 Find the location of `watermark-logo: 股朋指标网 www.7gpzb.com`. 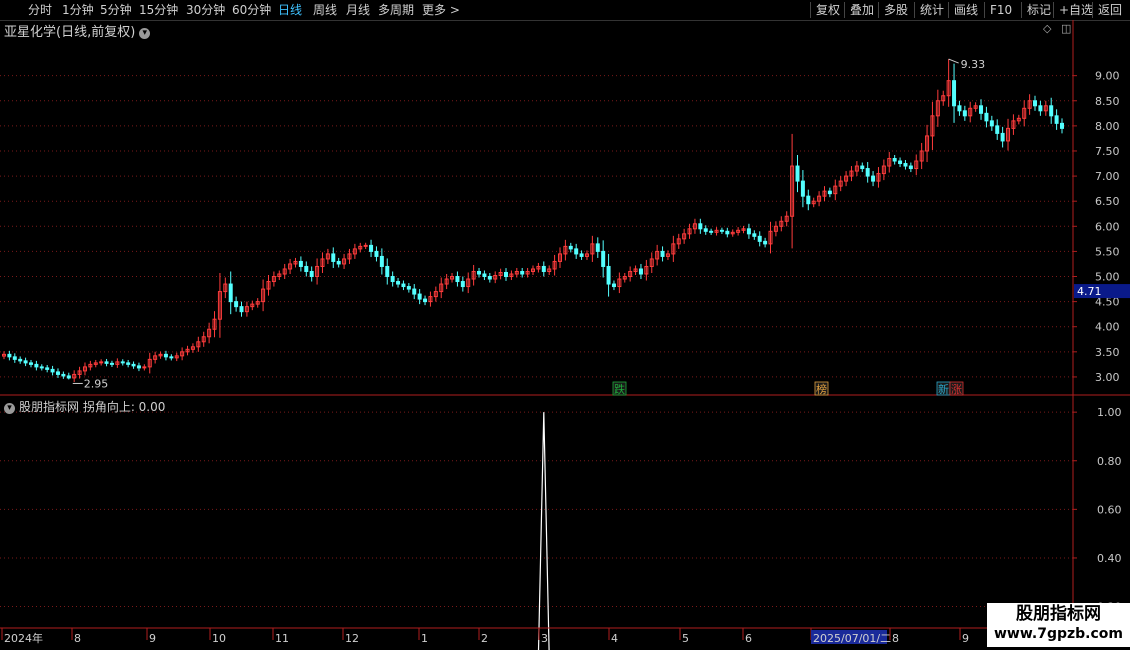

watermark-logo: 股朋指标网 www.7gpzb.com is located at coordinates (1058, 625).